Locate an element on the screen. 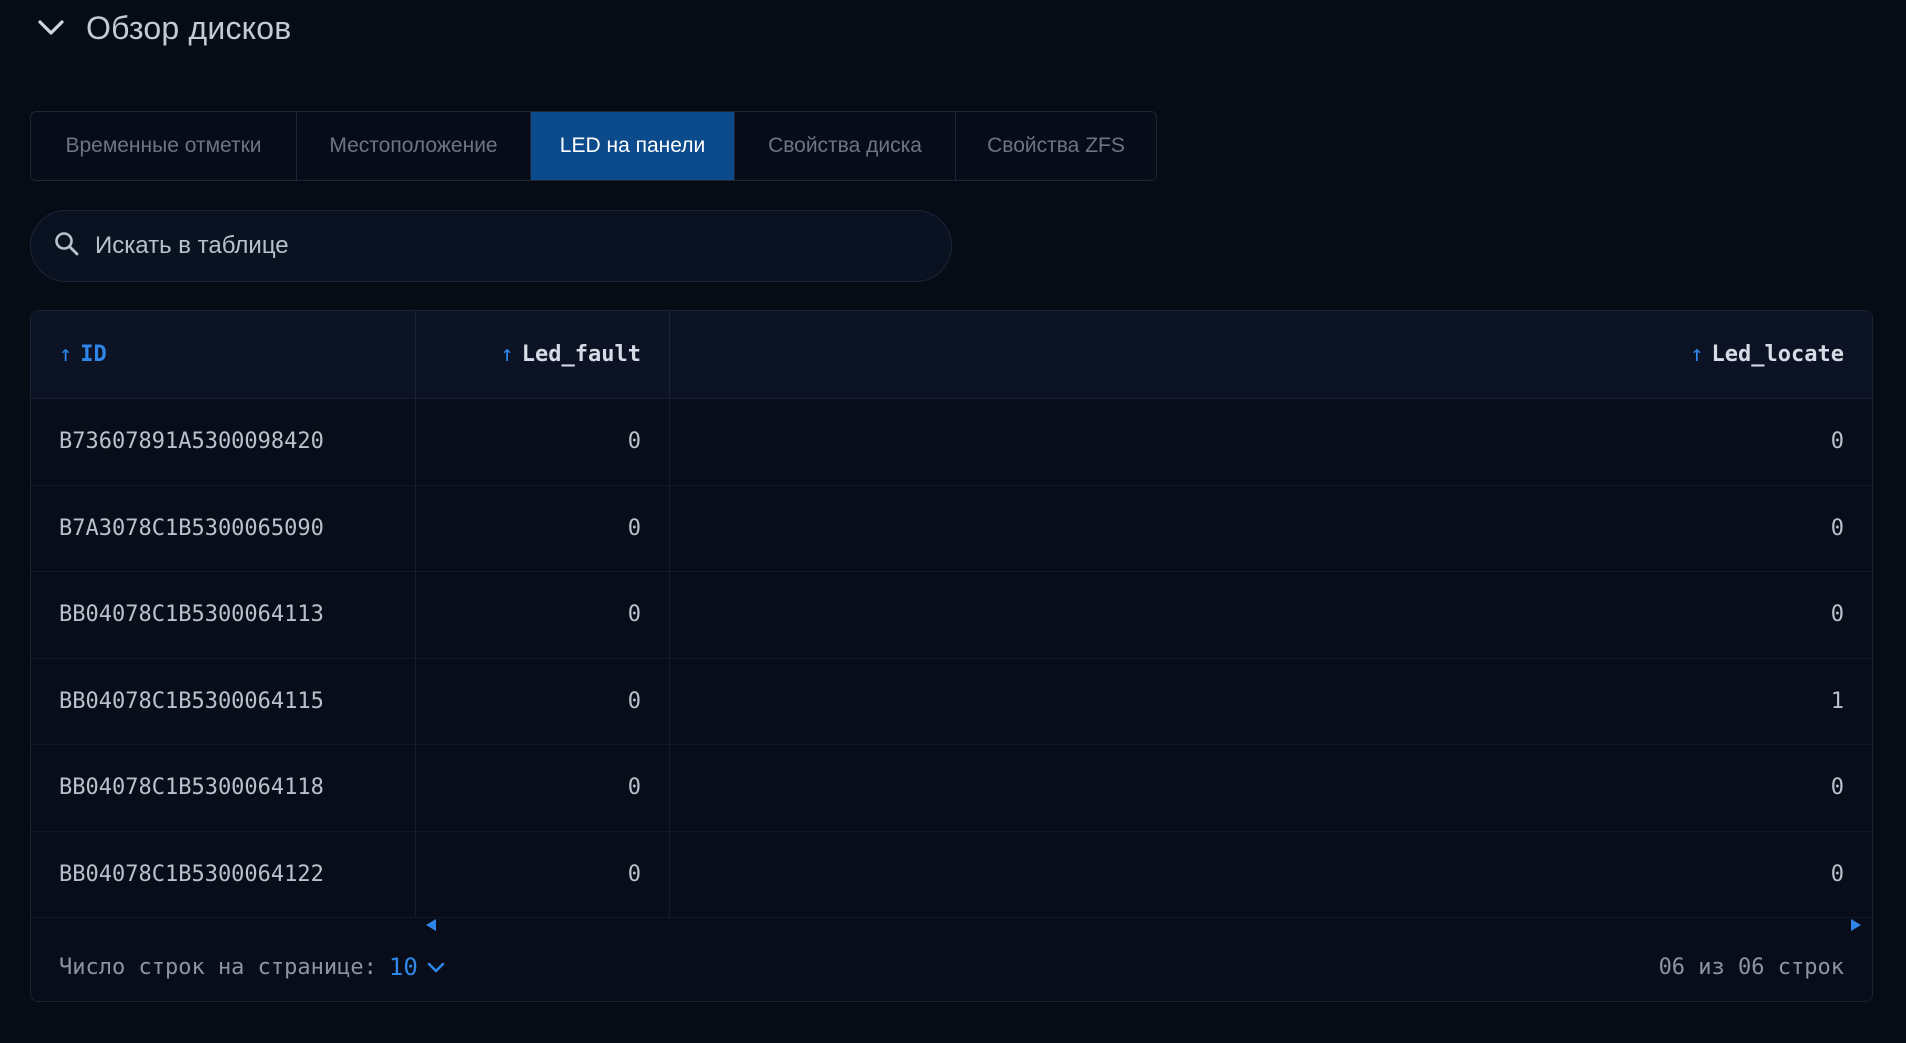  section-title: Обзор дисков is located at coordinates (189, 27).